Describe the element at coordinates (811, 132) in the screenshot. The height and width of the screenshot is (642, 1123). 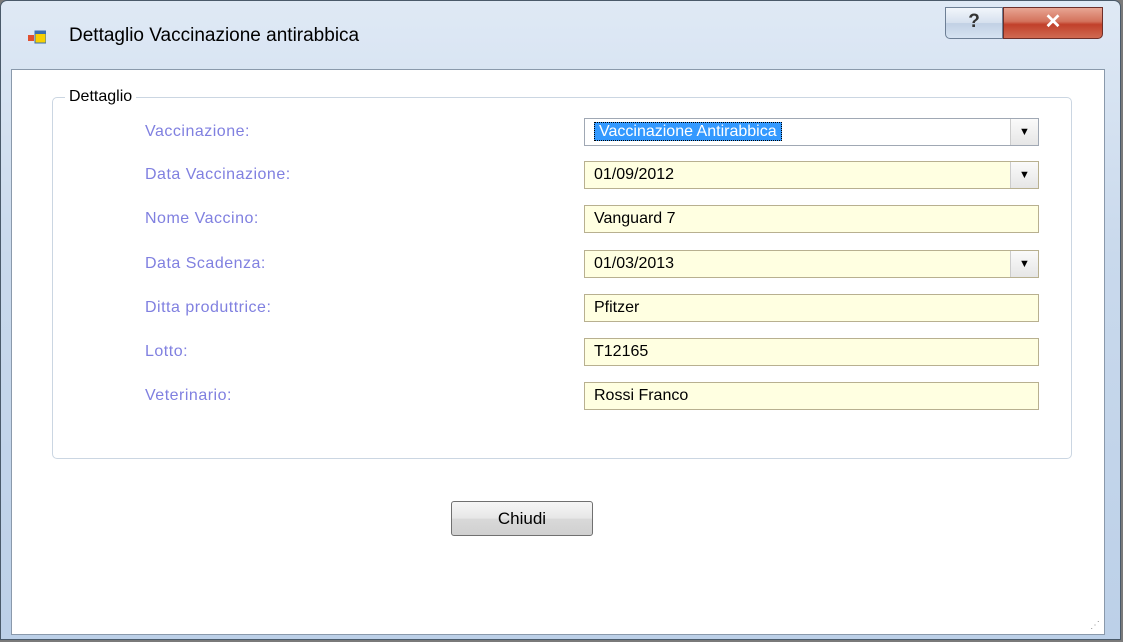
I see `vaccinazione-combobox: Vaccinazione Antirabbica ▼` at that location.